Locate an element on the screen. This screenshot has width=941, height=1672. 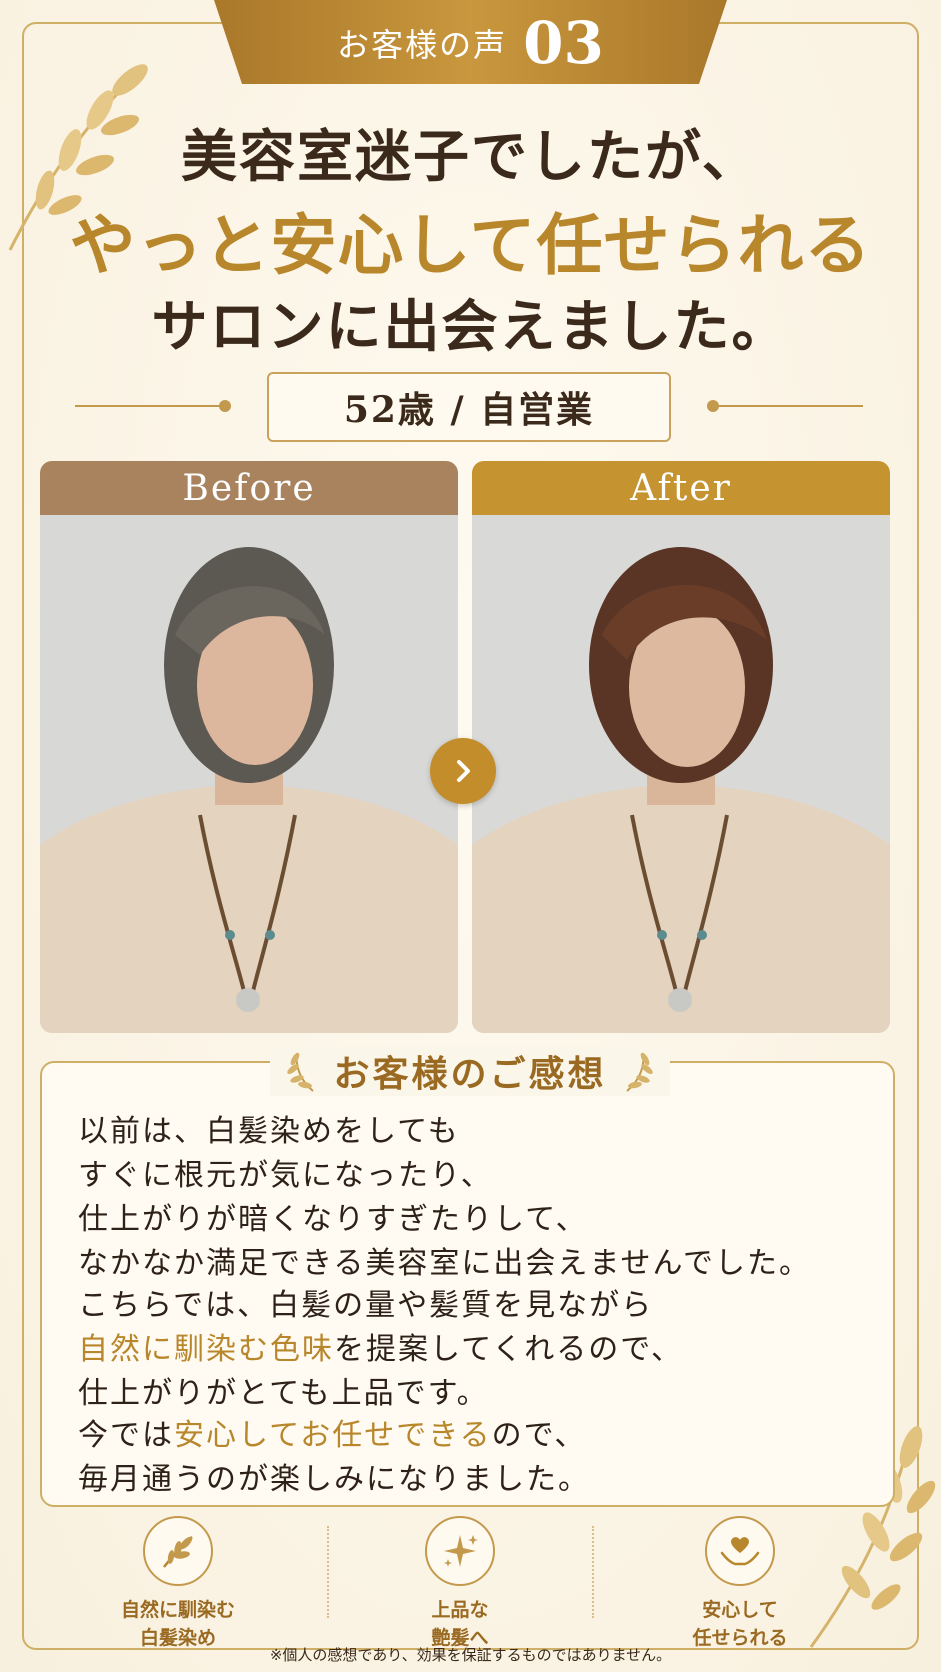
feature-elegant-shine: 上品な 艶髪へ is located at coordinates (460, 1584).